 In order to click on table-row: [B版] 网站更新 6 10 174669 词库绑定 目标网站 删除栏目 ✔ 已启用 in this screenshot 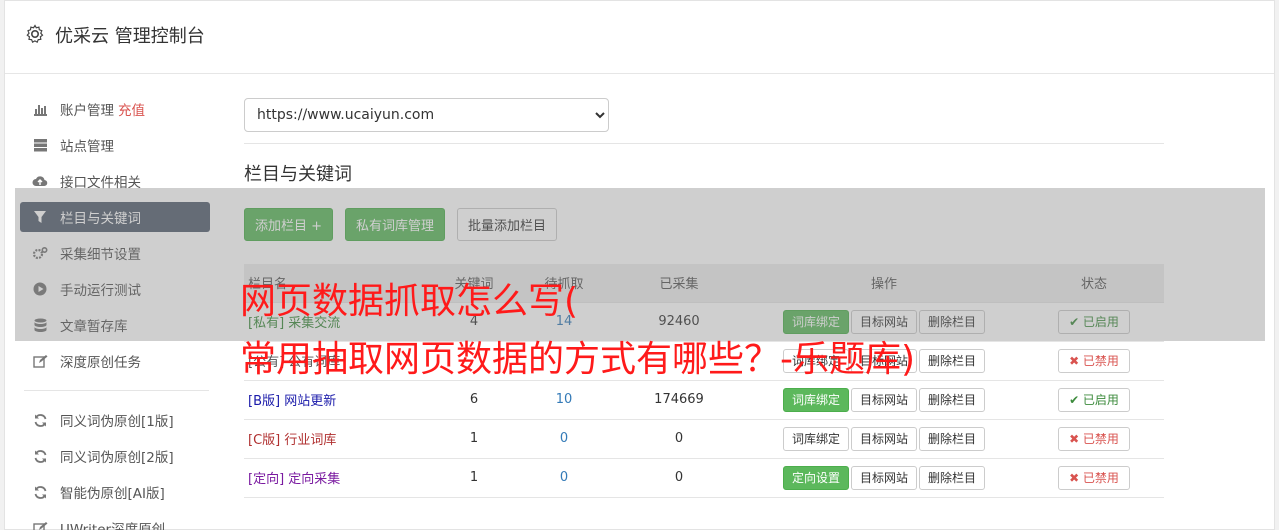, I will do `click(704, 399)`.